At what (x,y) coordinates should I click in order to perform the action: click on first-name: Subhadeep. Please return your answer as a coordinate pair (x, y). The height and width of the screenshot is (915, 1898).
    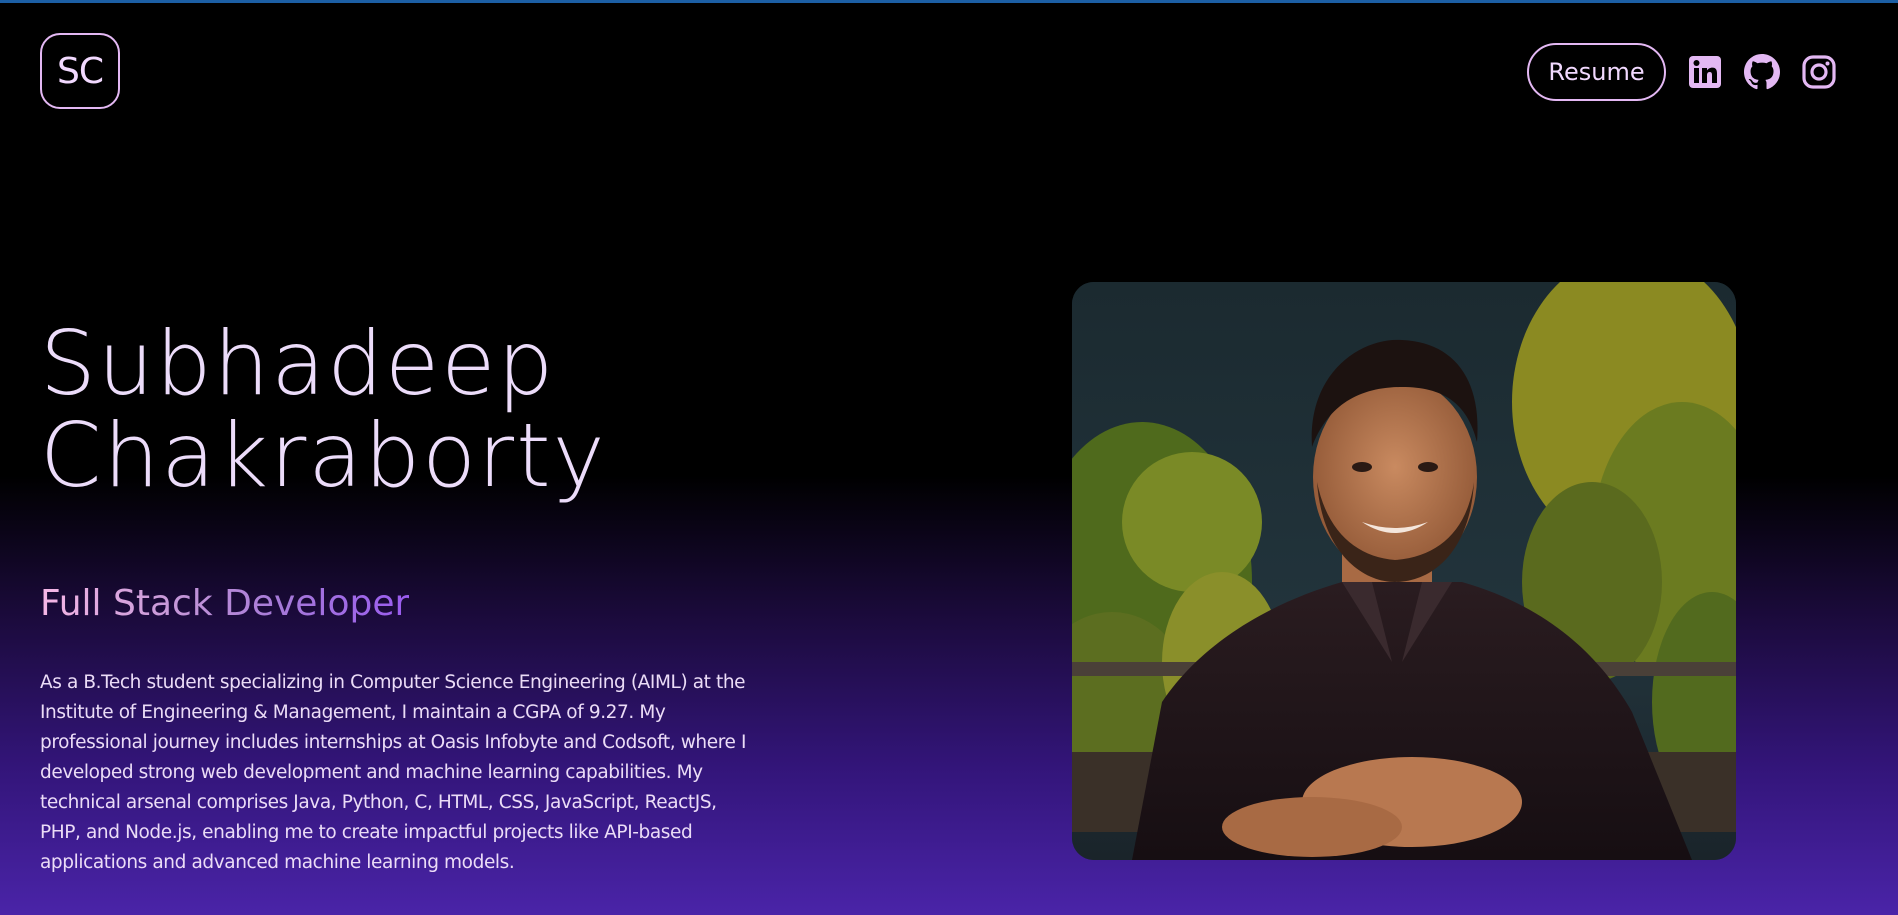
    Looking at the image, I should click on (298, 363).